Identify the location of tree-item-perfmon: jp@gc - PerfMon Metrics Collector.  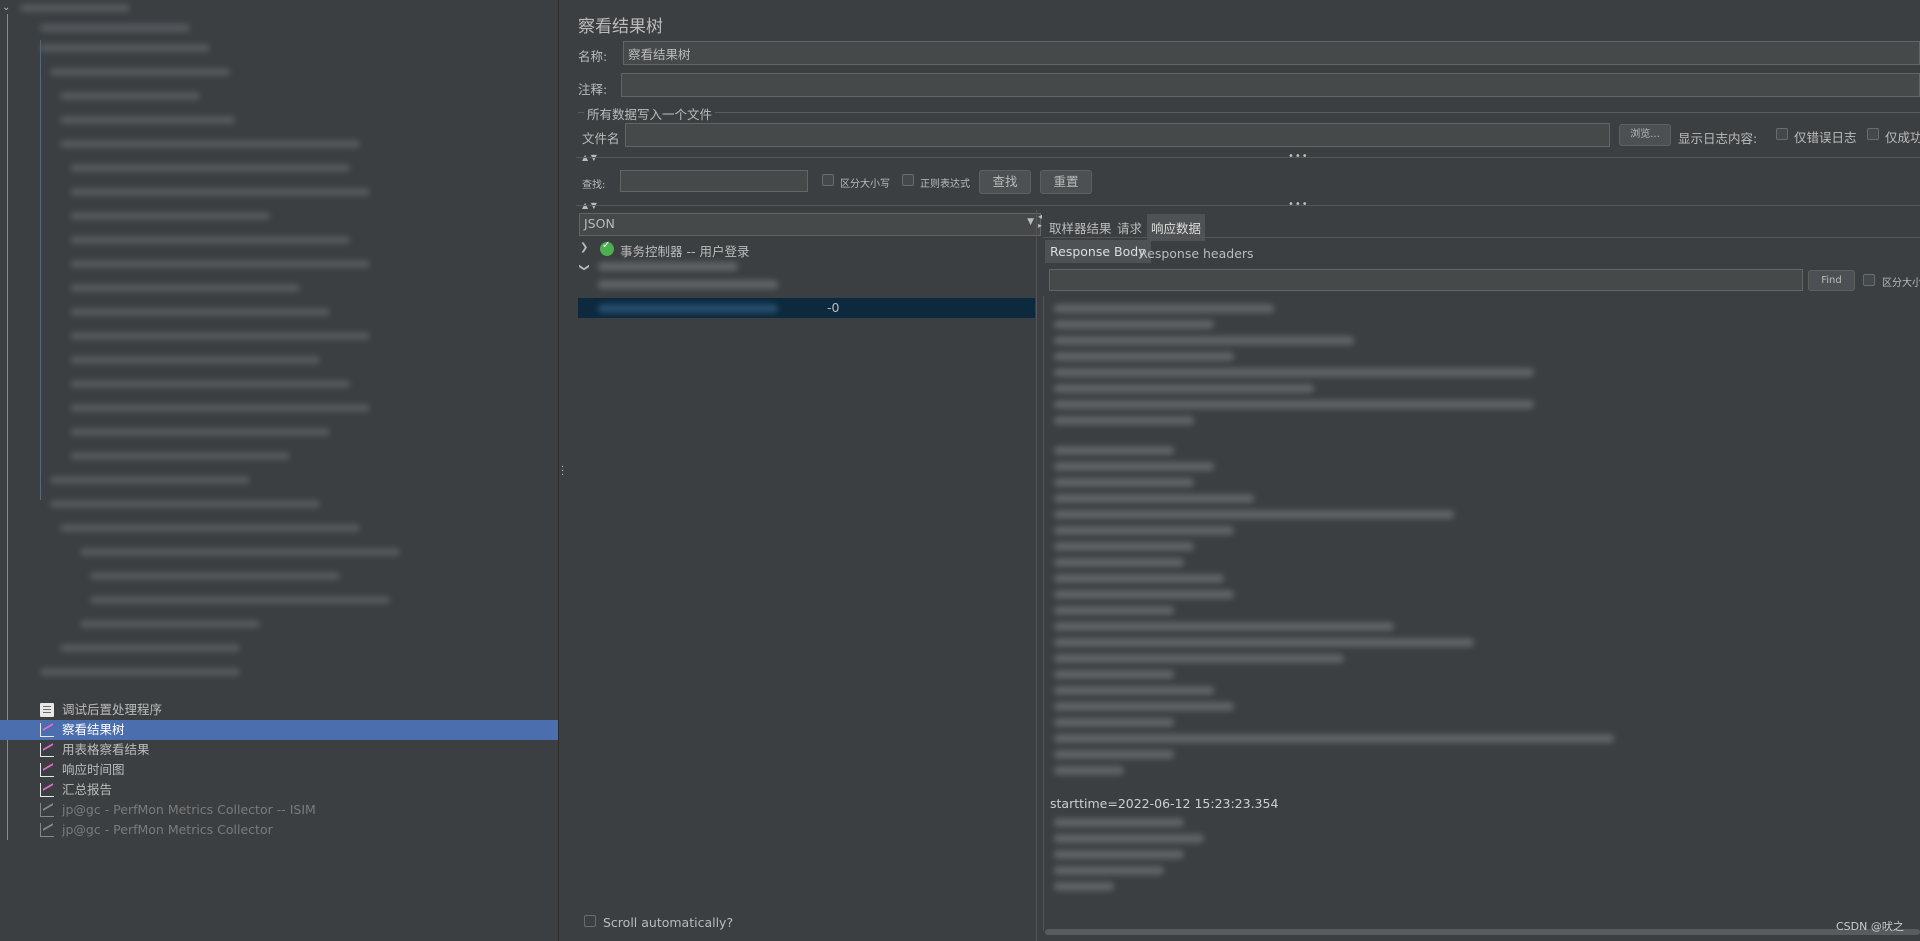
(156, 830).